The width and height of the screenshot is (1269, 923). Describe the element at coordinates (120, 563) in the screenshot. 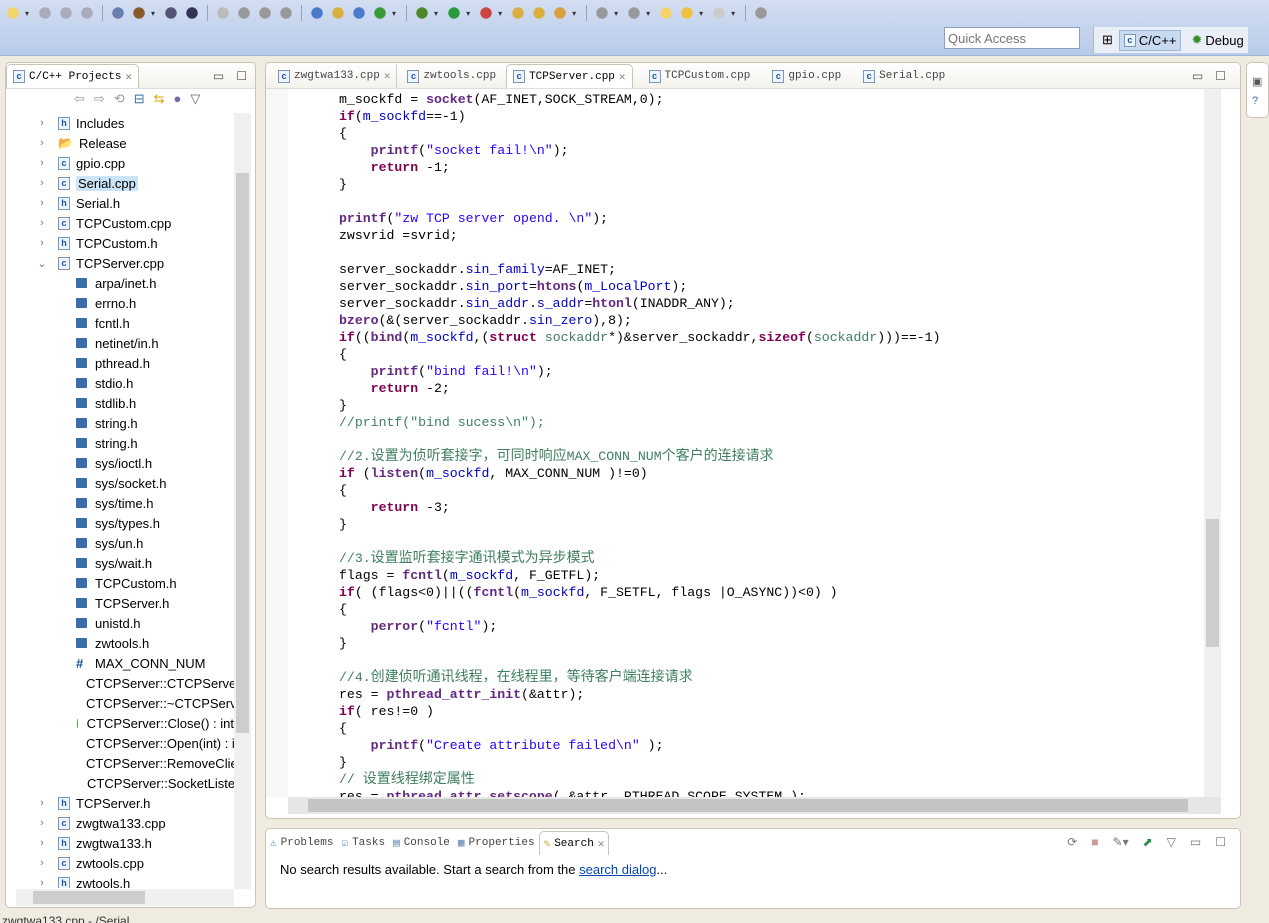

I see `tree-item: sys/wait.h` at that location.